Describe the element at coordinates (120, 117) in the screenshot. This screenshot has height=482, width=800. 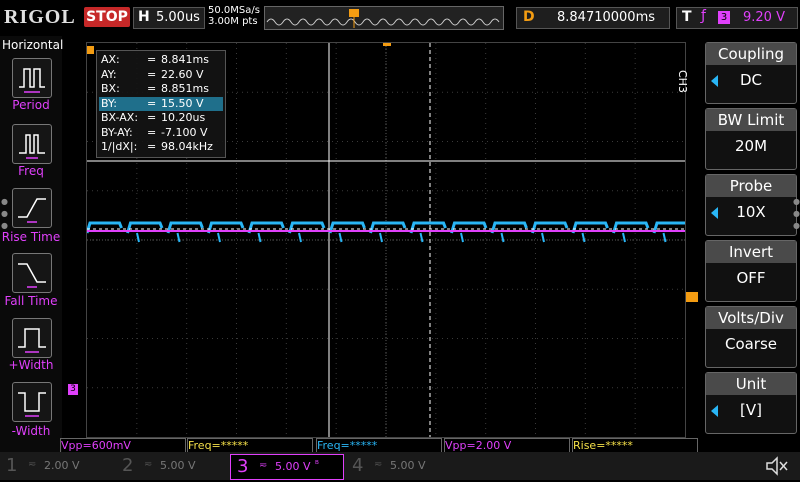
I see `cursor-name: BX-AX:` at that location.